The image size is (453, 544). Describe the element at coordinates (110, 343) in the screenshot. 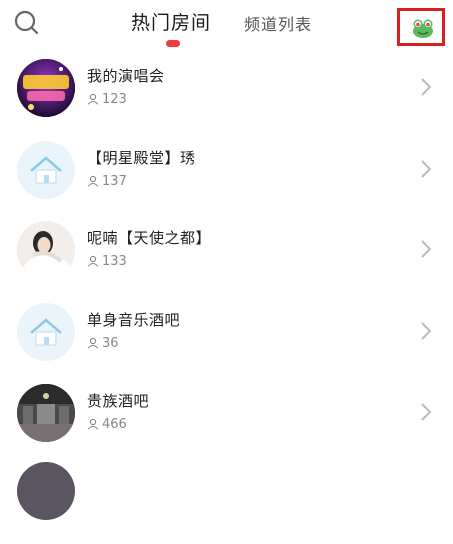

I see `listener-count-value: 36` at that location.